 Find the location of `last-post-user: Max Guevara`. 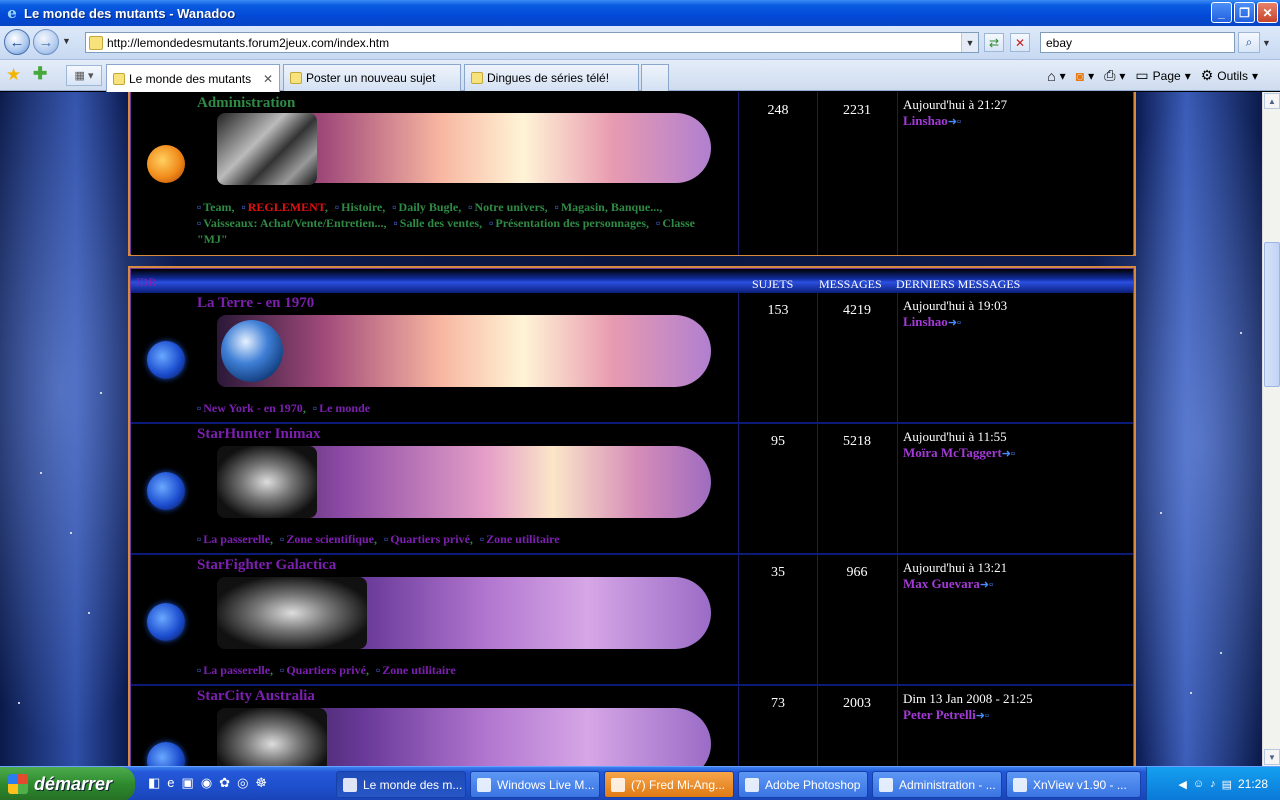

last-post-user: Max Guevara is located at coordinates (941, 583).